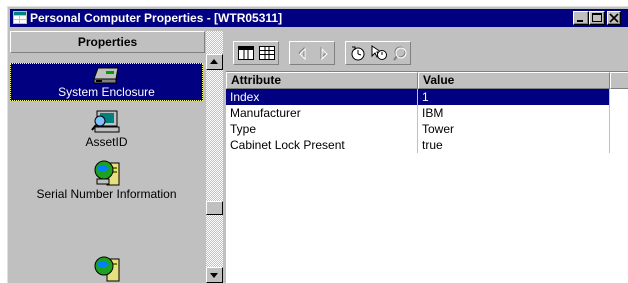 The image size is (628, 283). I want to click on maximize-button, so click(597, 18).